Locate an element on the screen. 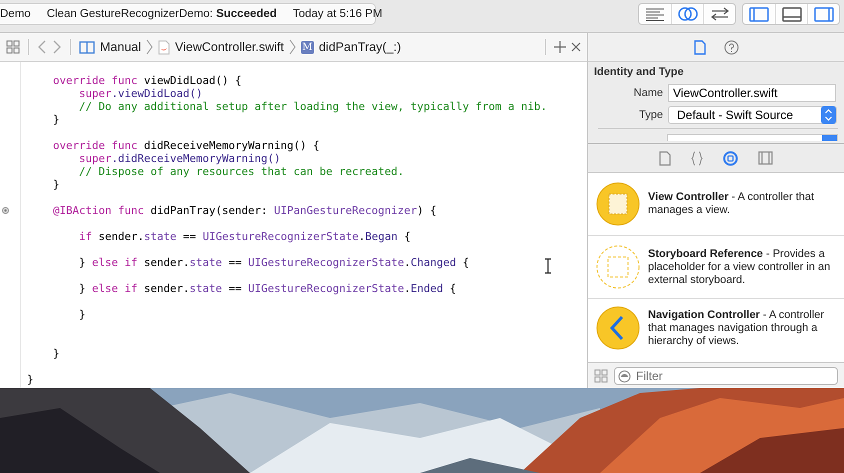 This screenshot has width=844, height=473. dropdown is located at coordinates (752, 137).